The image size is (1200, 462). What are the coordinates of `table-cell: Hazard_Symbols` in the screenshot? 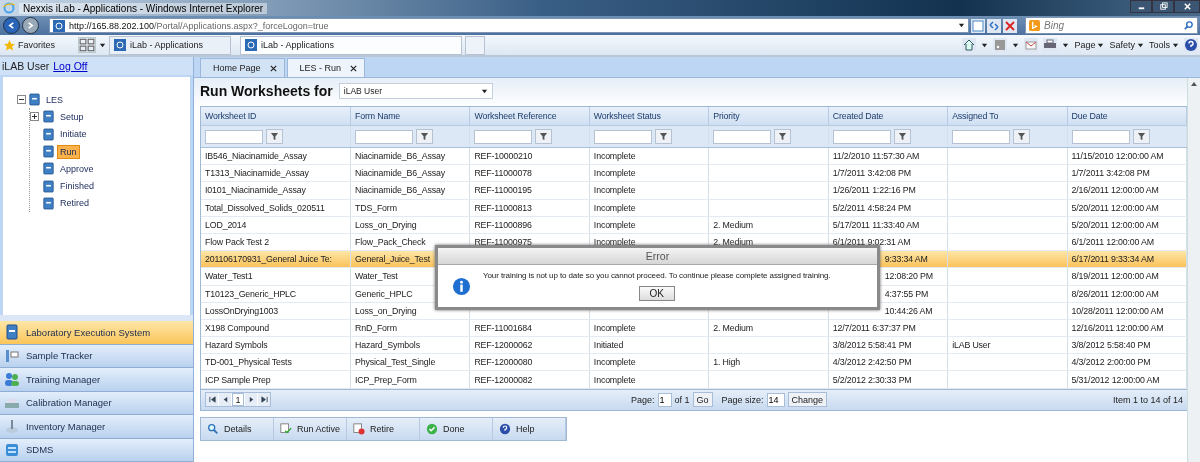 It's located at (387, 345).